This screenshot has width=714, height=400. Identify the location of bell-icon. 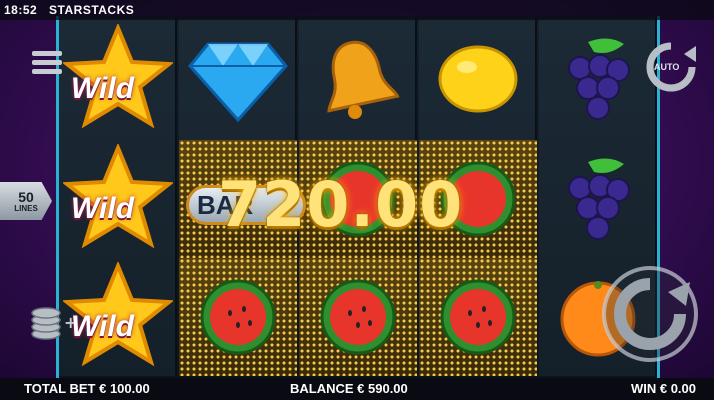
(363, 79).